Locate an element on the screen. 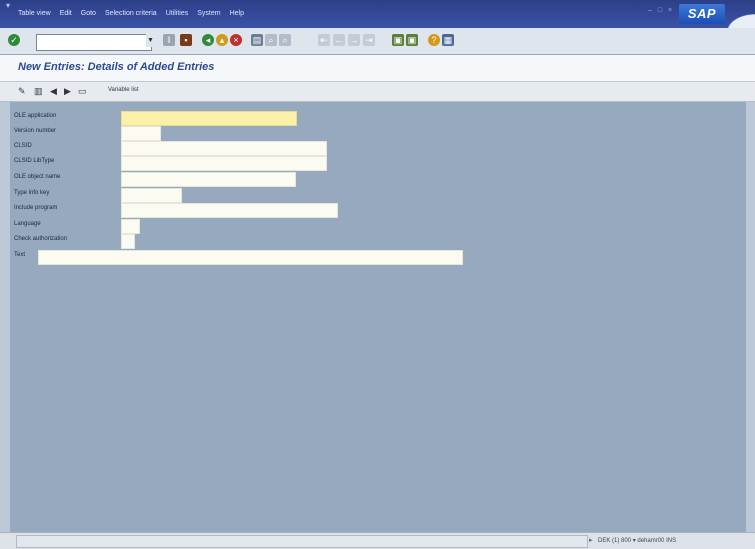 Image resolution: width=755 pixels, height=549 pixels. menu-table-view: Table view is located at coordinates (34, 14).